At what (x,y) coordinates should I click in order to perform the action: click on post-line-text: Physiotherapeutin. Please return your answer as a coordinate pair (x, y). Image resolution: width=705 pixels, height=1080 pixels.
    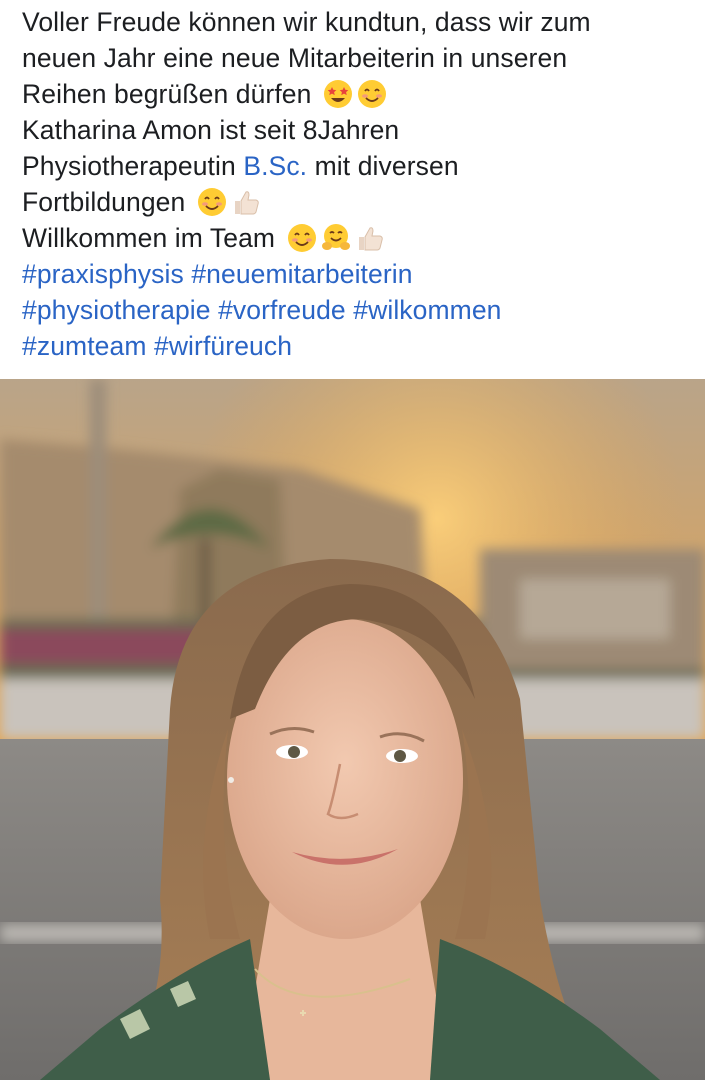
    Looking at the image, I should click on (133, 166).